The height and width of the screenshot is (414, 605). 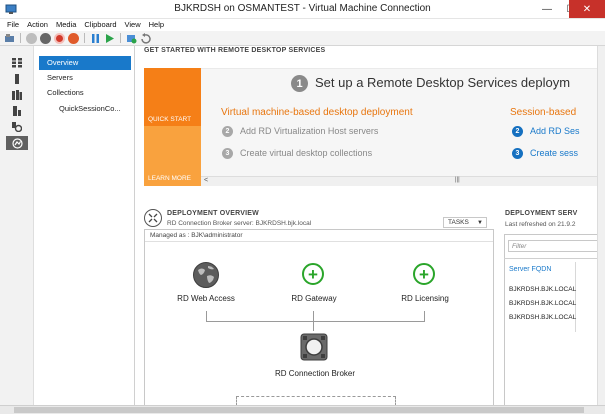 What do you see at coordinates (530, 269) in the screenshot?
I see `server-fqdn-column-header: Server FQDN` at bounding box center [530, 269].